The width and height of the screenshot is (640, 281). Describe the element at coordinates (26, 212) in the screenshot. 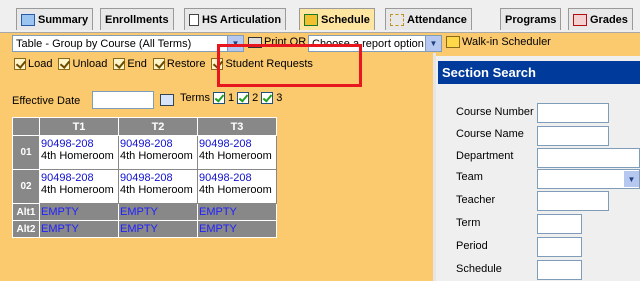

I see `alt-label: Alt1` at that location.